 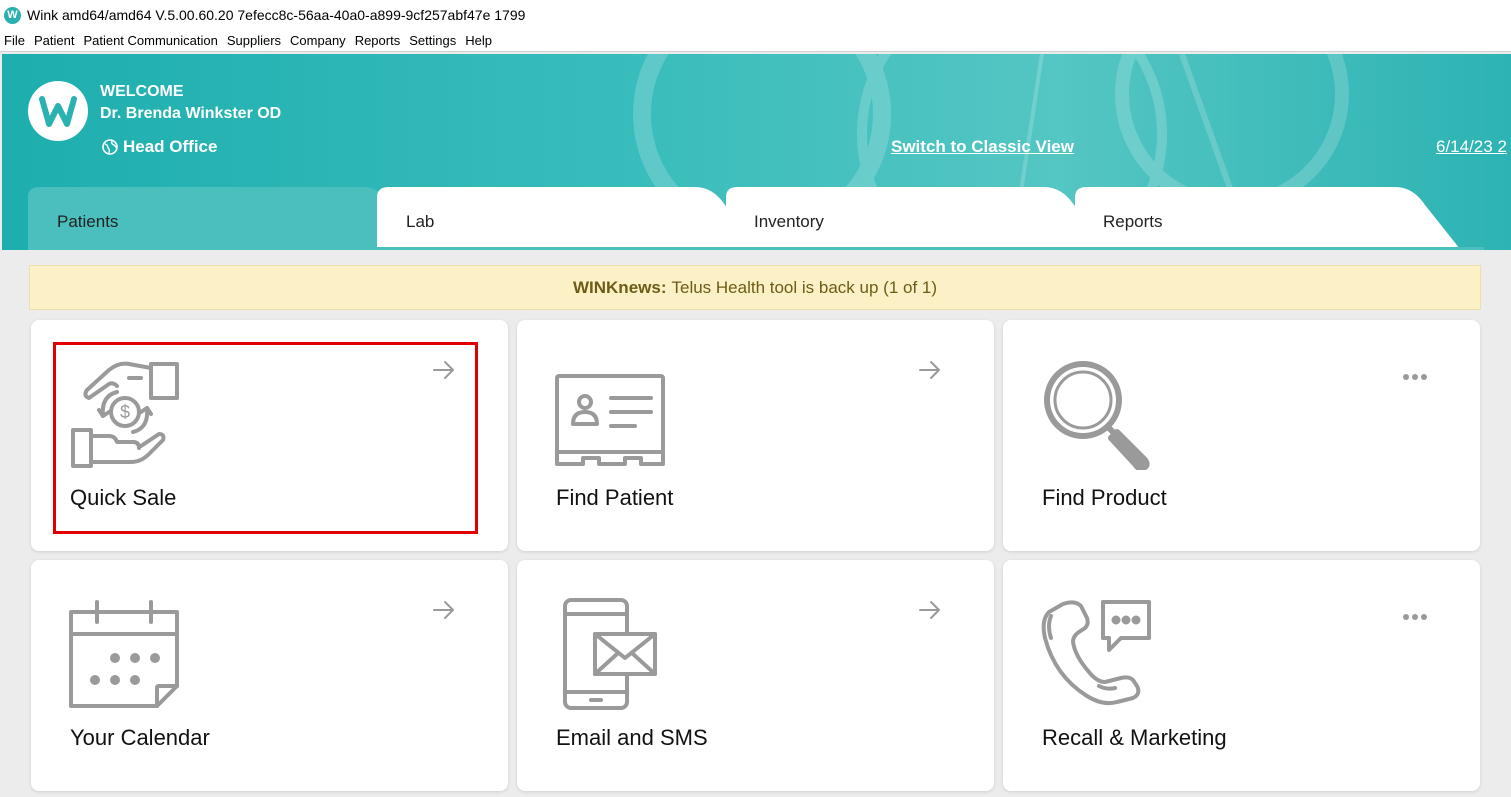 I want to click on quick-sale-icon: $, so click(x=125, y=416).